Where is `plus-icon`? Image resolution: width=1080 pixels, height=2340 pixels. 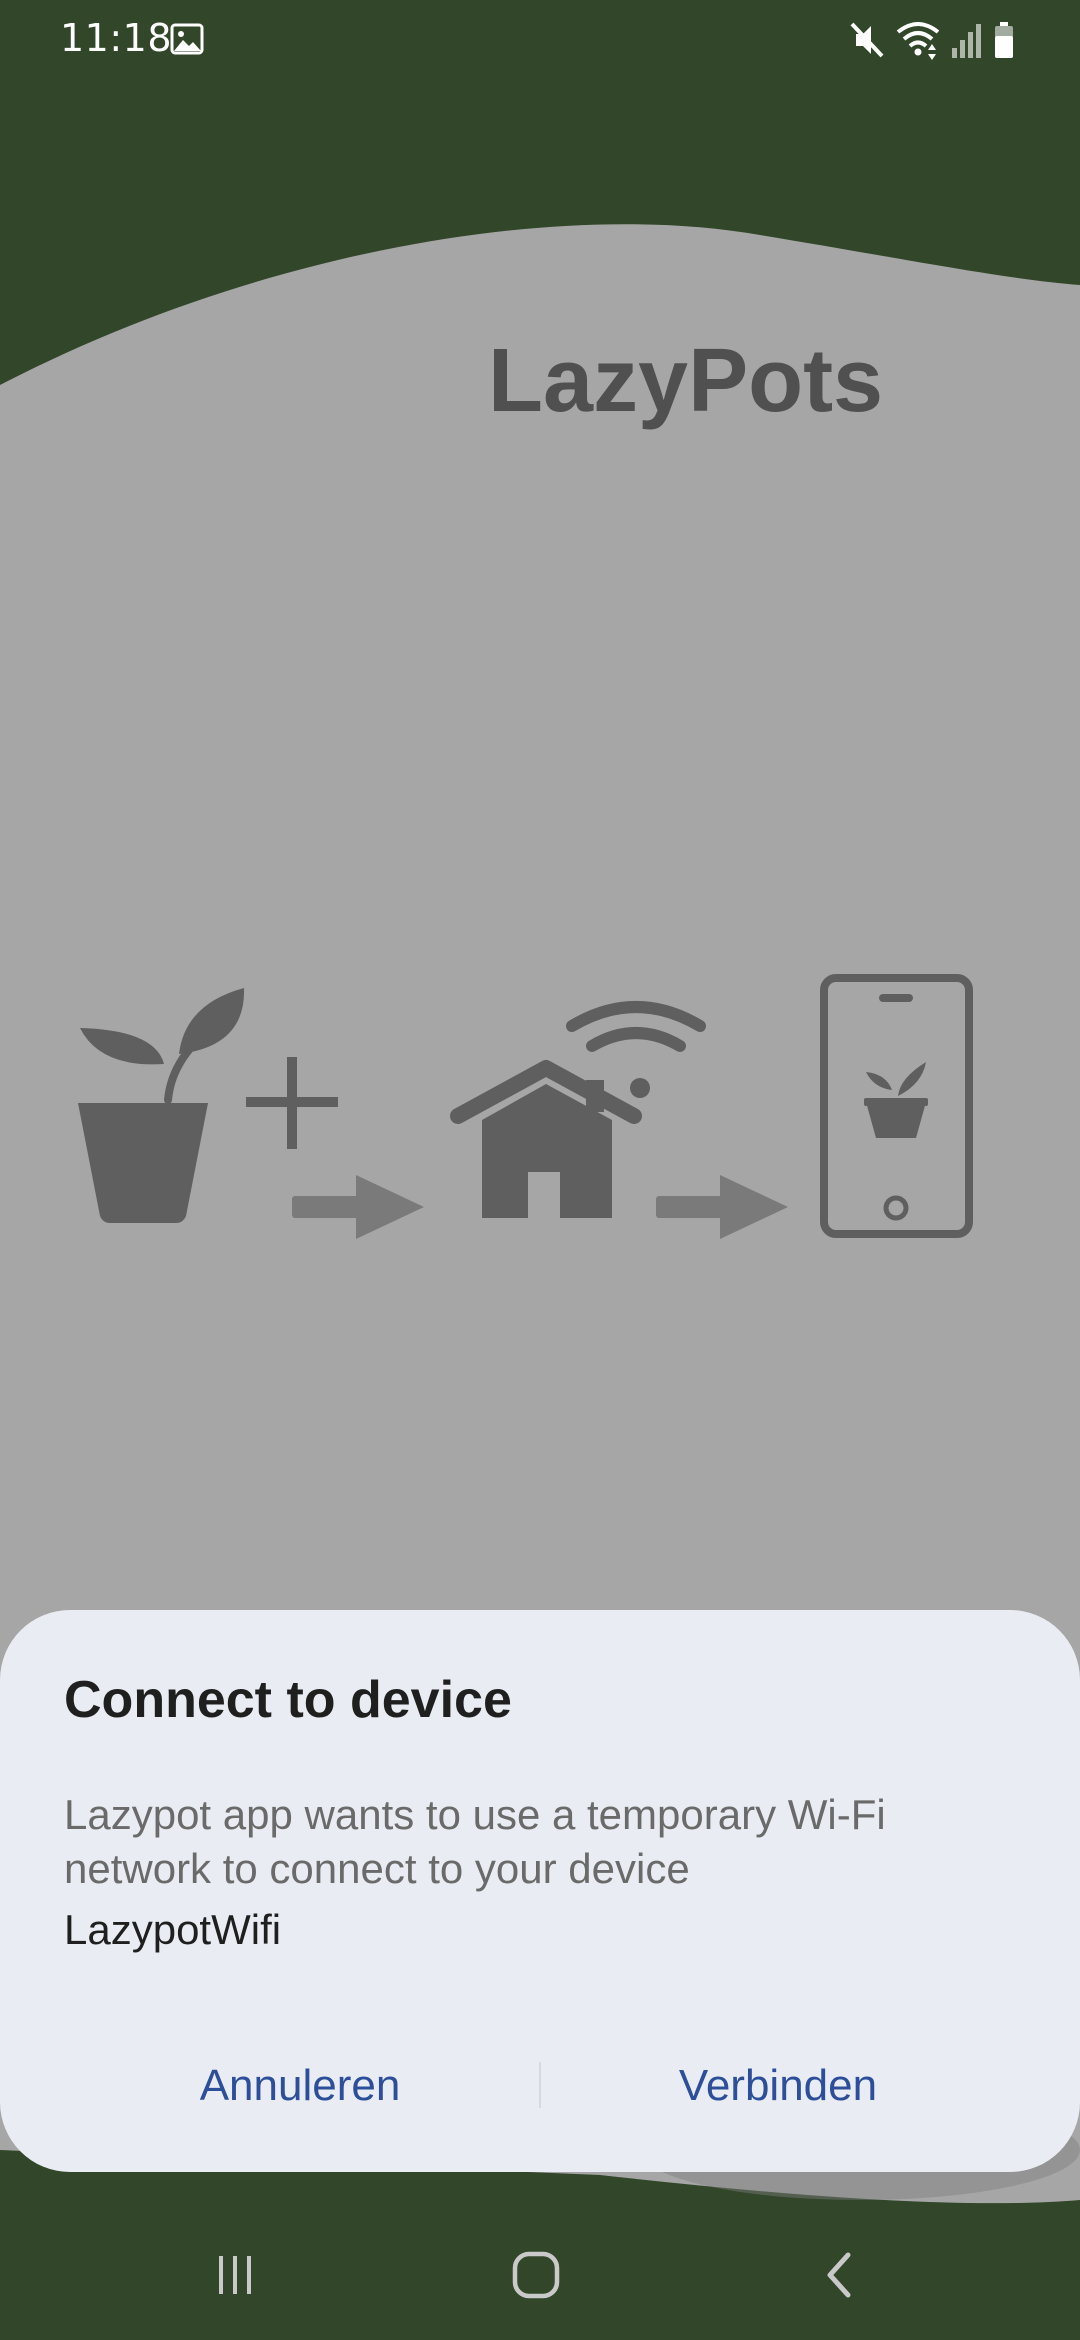
plus-icon is located at coordinates (292, 1103).